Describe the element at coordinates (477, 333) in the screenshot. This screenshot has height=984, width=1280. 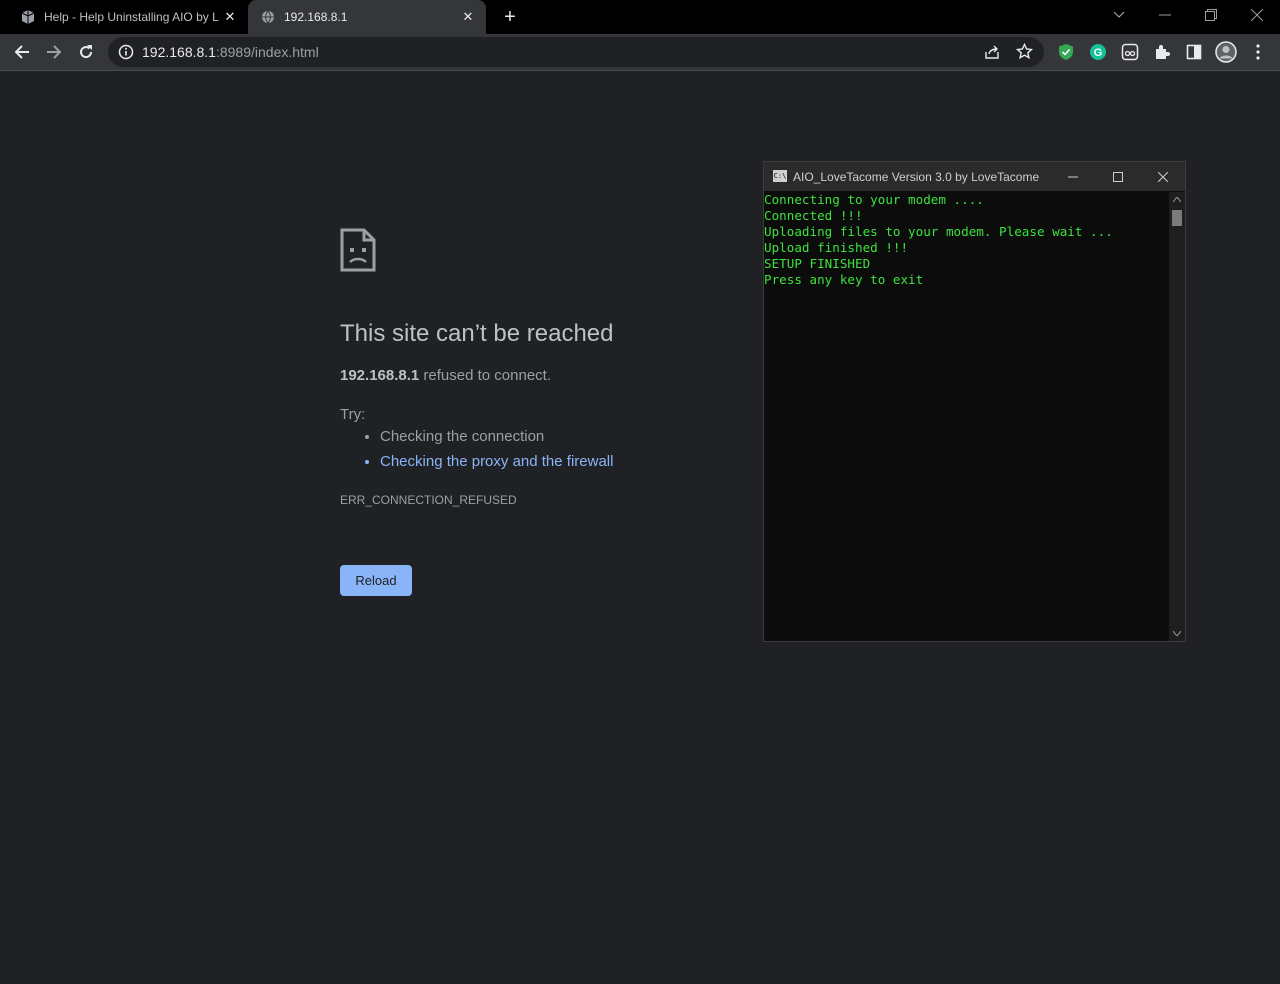
I see `error-heading: This site can’t be reached` at that location.